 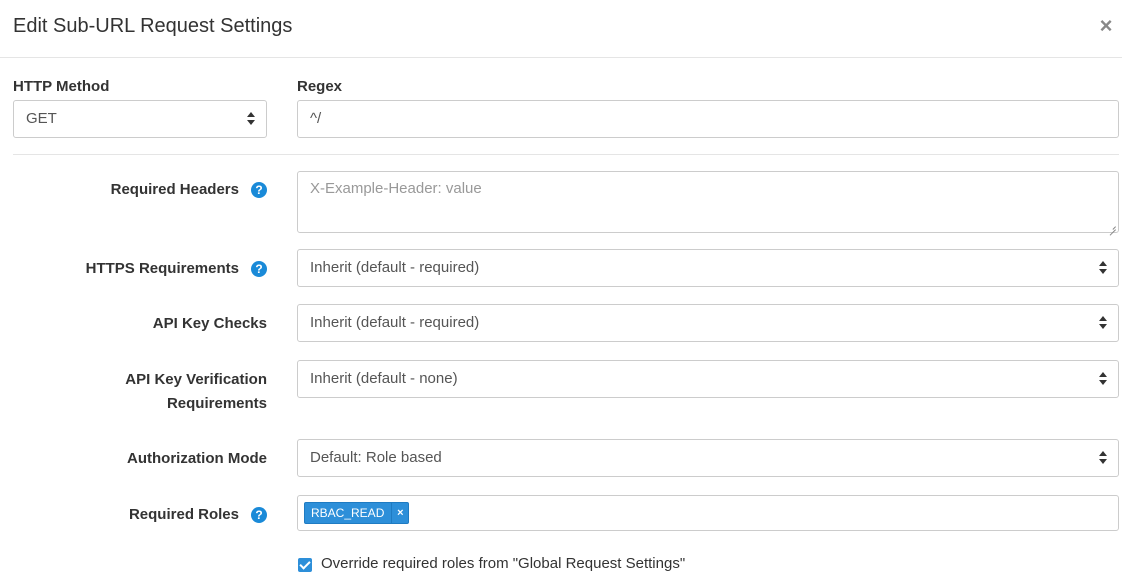 I want to click on section-divider, so click(x=566, y=154).